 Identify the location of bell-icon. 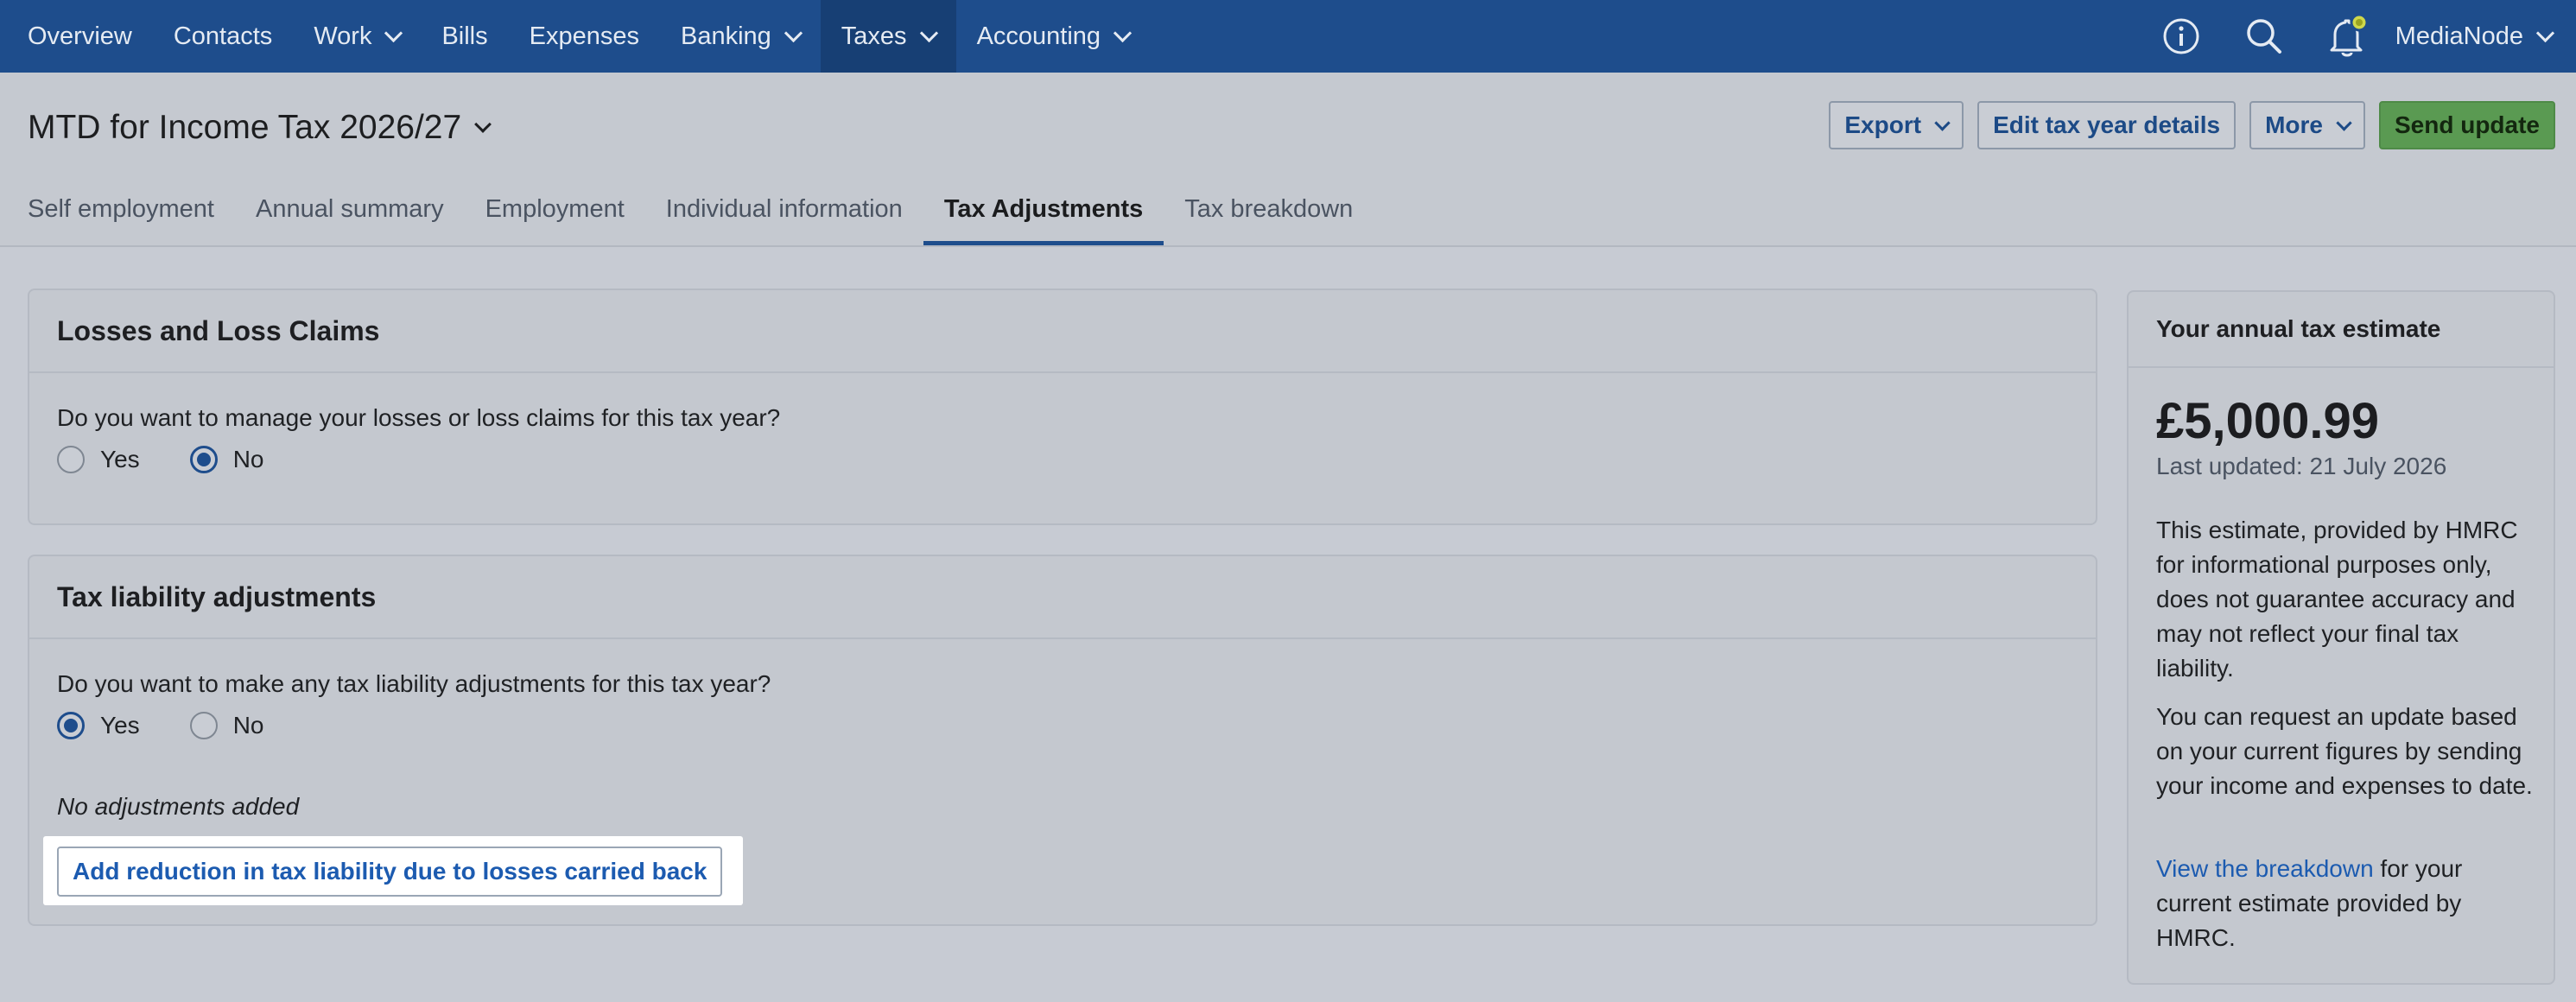
(2349, 35).